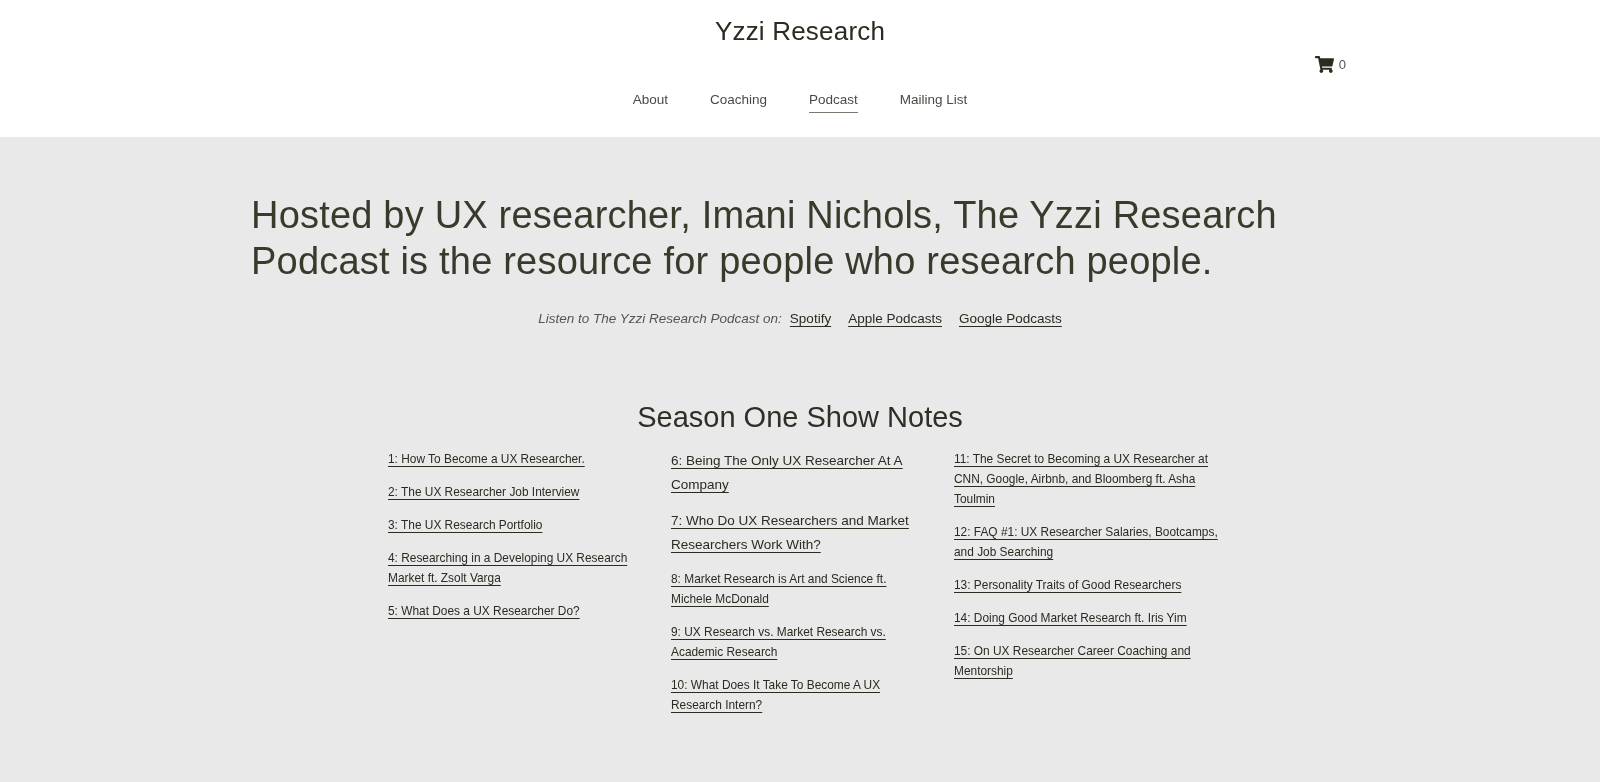 The width and height of the screenshot is (1600, 782). Describe the element at coordinates (738, 101) in the screenshot. I see `nav-tab: Coaching` at that location.